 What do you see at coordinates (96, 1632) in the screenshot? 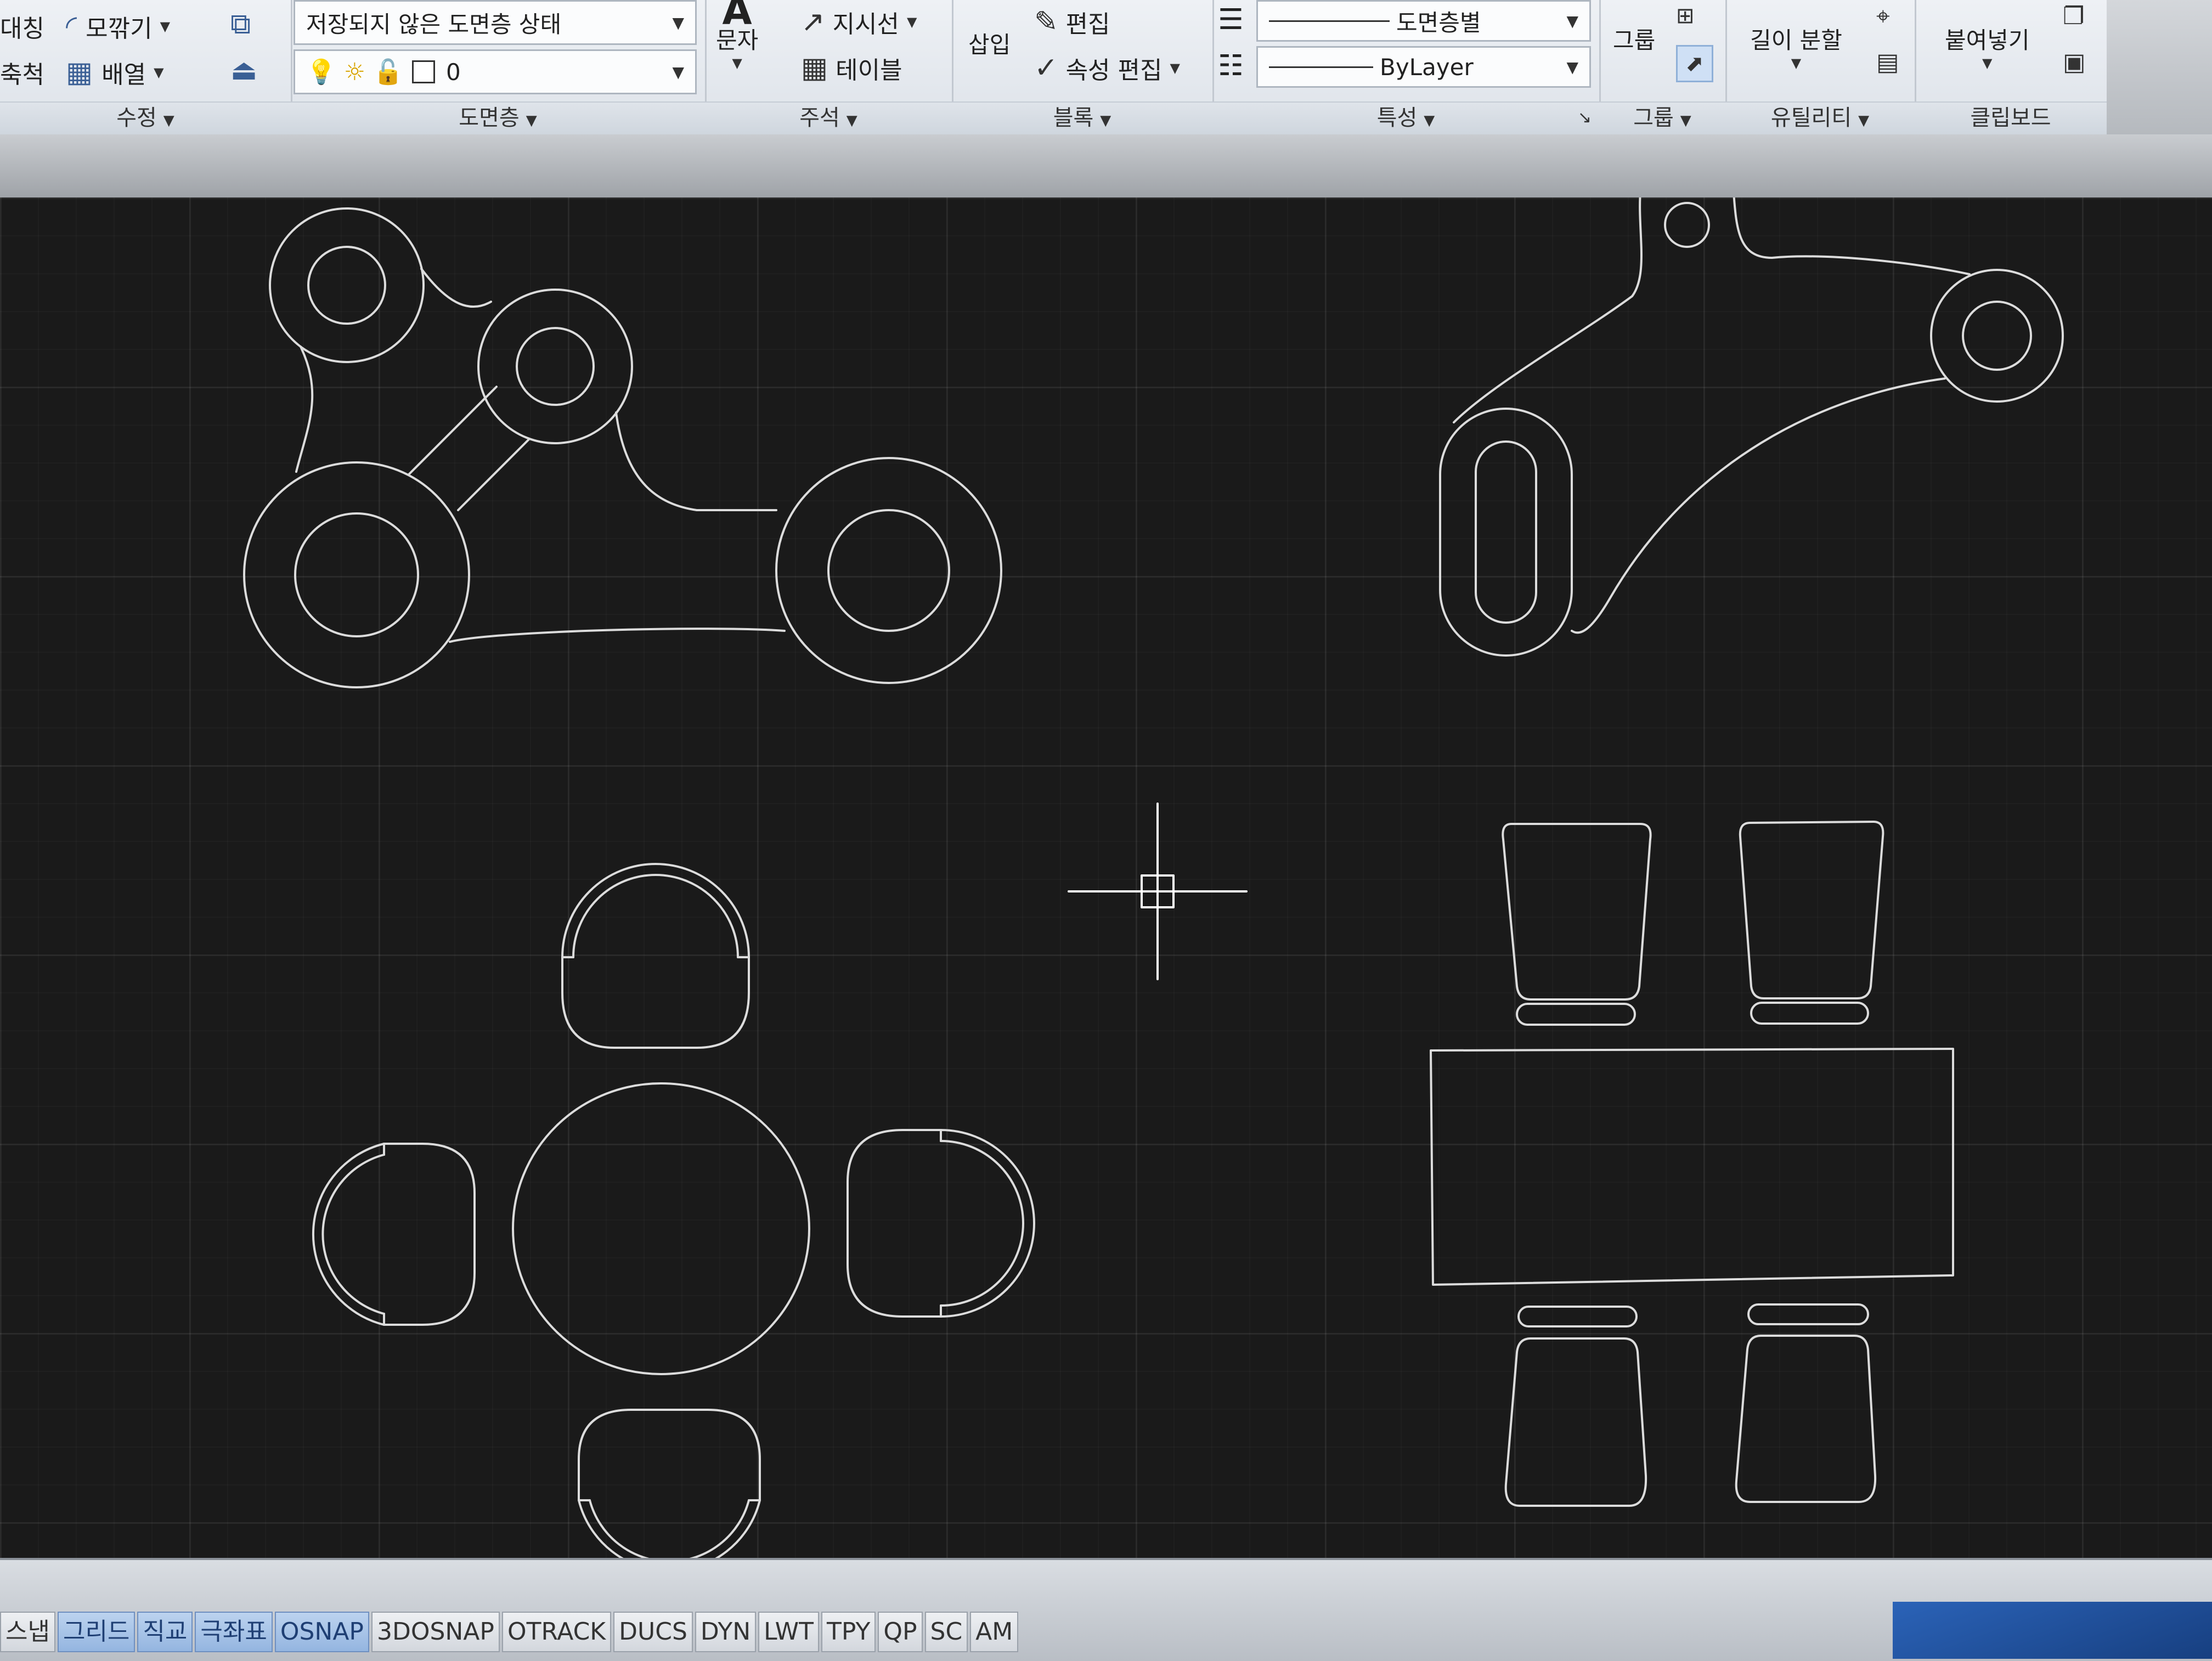
I see `status-toggle-그리드: 그리드` at bounding box center [96, 1632].